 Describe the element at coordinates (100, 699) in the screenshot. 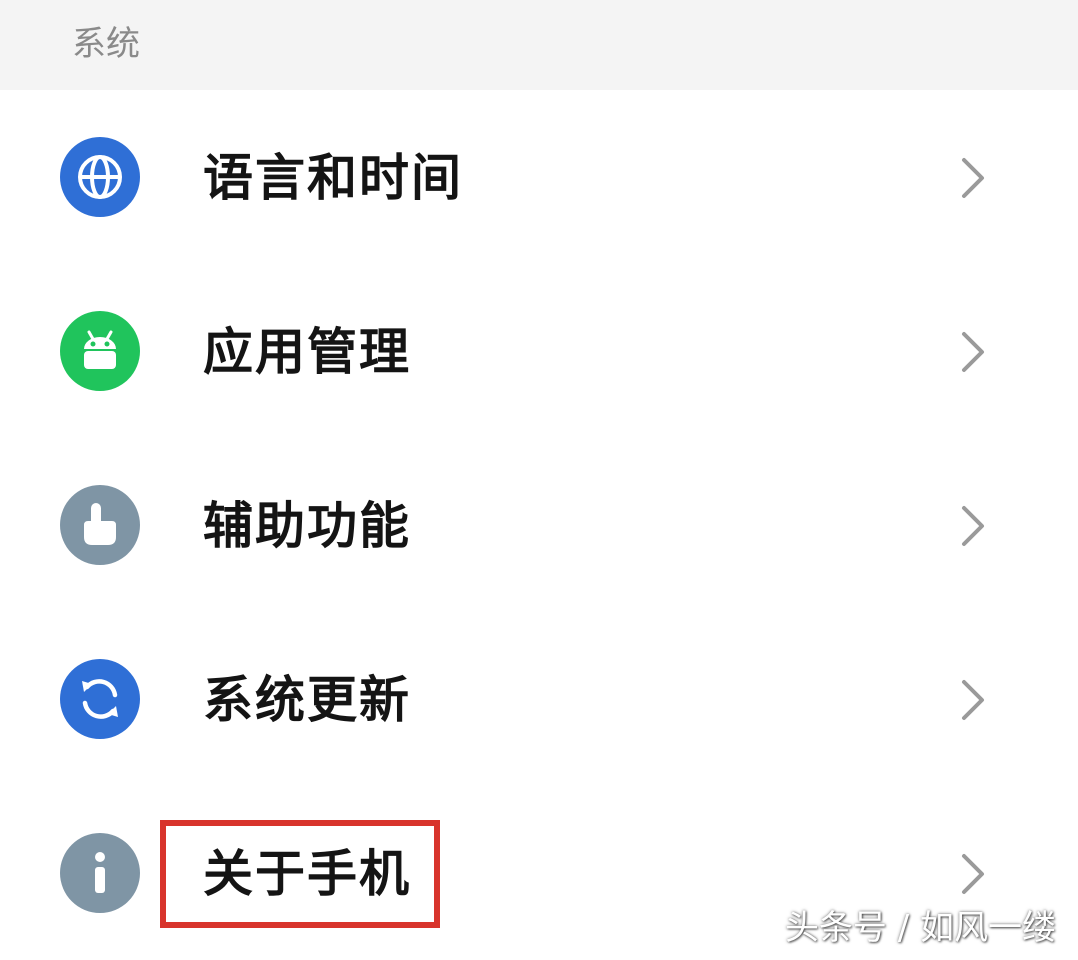

I see `sync-icon` at that location.